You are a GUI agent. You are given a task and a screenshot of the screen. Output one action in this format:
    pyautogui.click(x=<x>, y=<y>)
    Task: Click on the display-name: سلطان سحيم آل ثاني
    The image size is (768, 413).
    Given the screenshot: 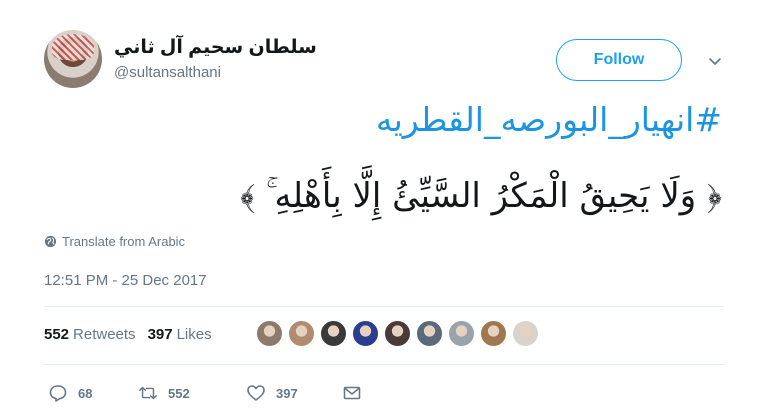 What is the action you would take?
    pyautogui.click(x=215, y=47)
    